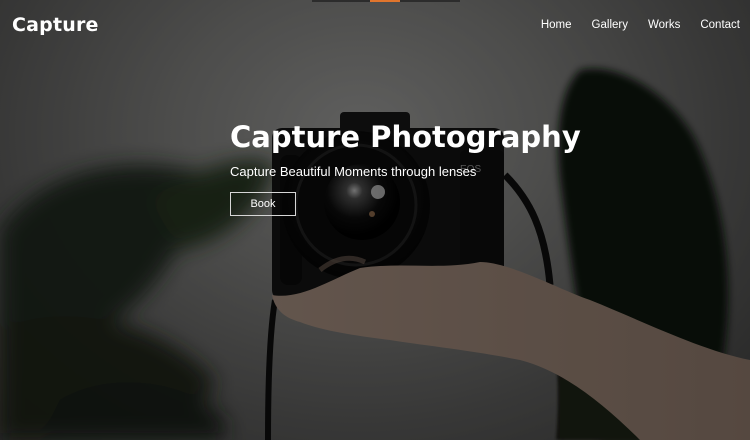 The height and width of the screenshot is (440, 750). I want to click on top-scroll-indicator, so click(386, 1).